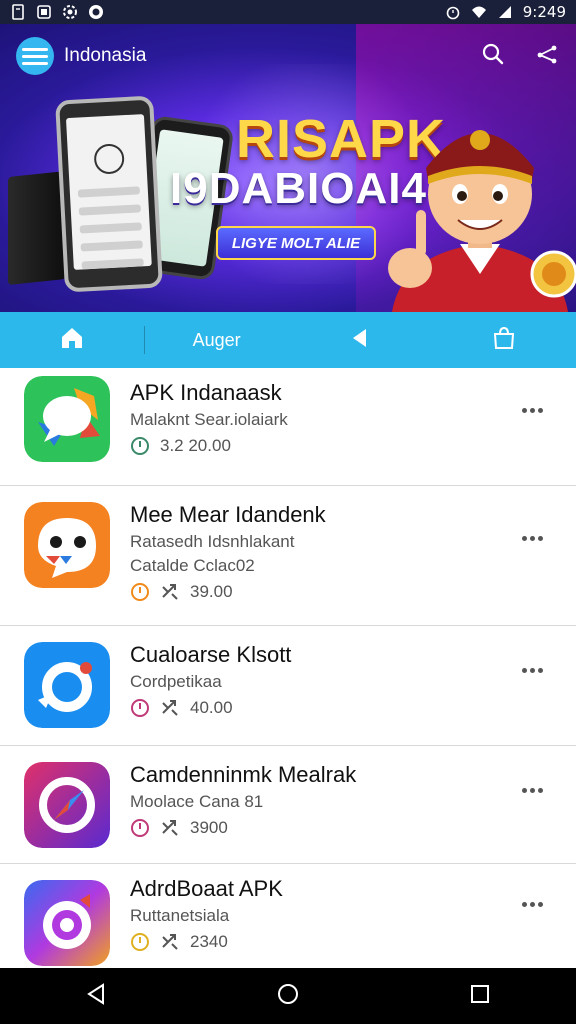 The image size is (576, 1024). What do you see at coordinates (520, 56) in the screenshot?
I see `header-actions` at bounding box center [520, 56].